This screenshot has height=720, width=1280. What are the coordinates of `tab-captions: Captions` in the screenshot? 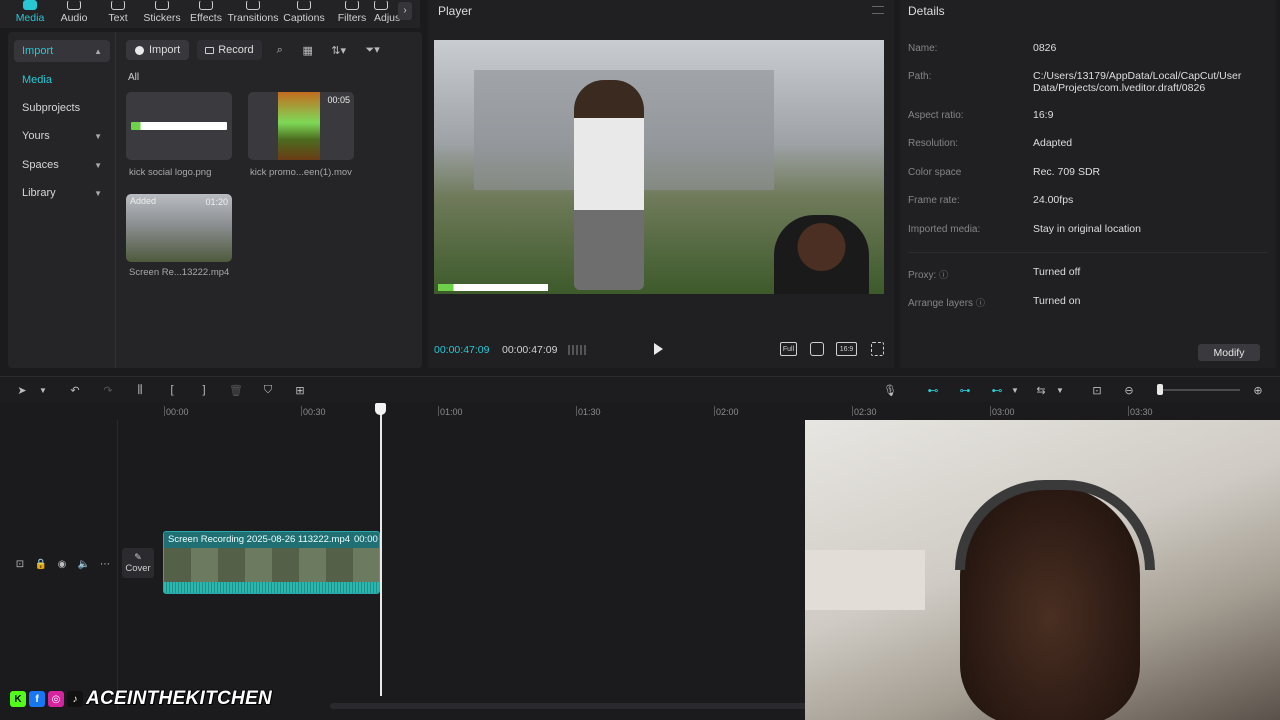 It's located at (304, 14).